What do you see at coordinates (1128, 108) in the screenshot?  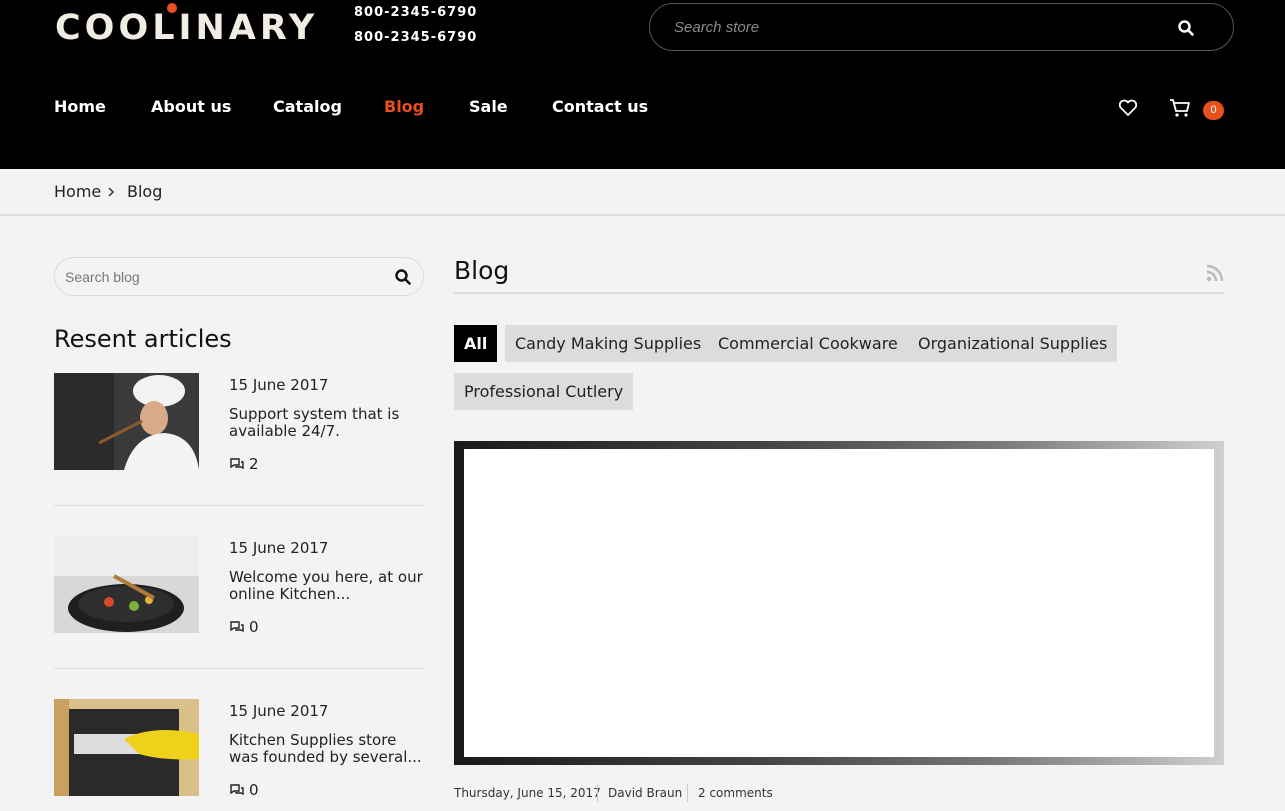 I see `heart-icon` at bounding box center [1128, 108].